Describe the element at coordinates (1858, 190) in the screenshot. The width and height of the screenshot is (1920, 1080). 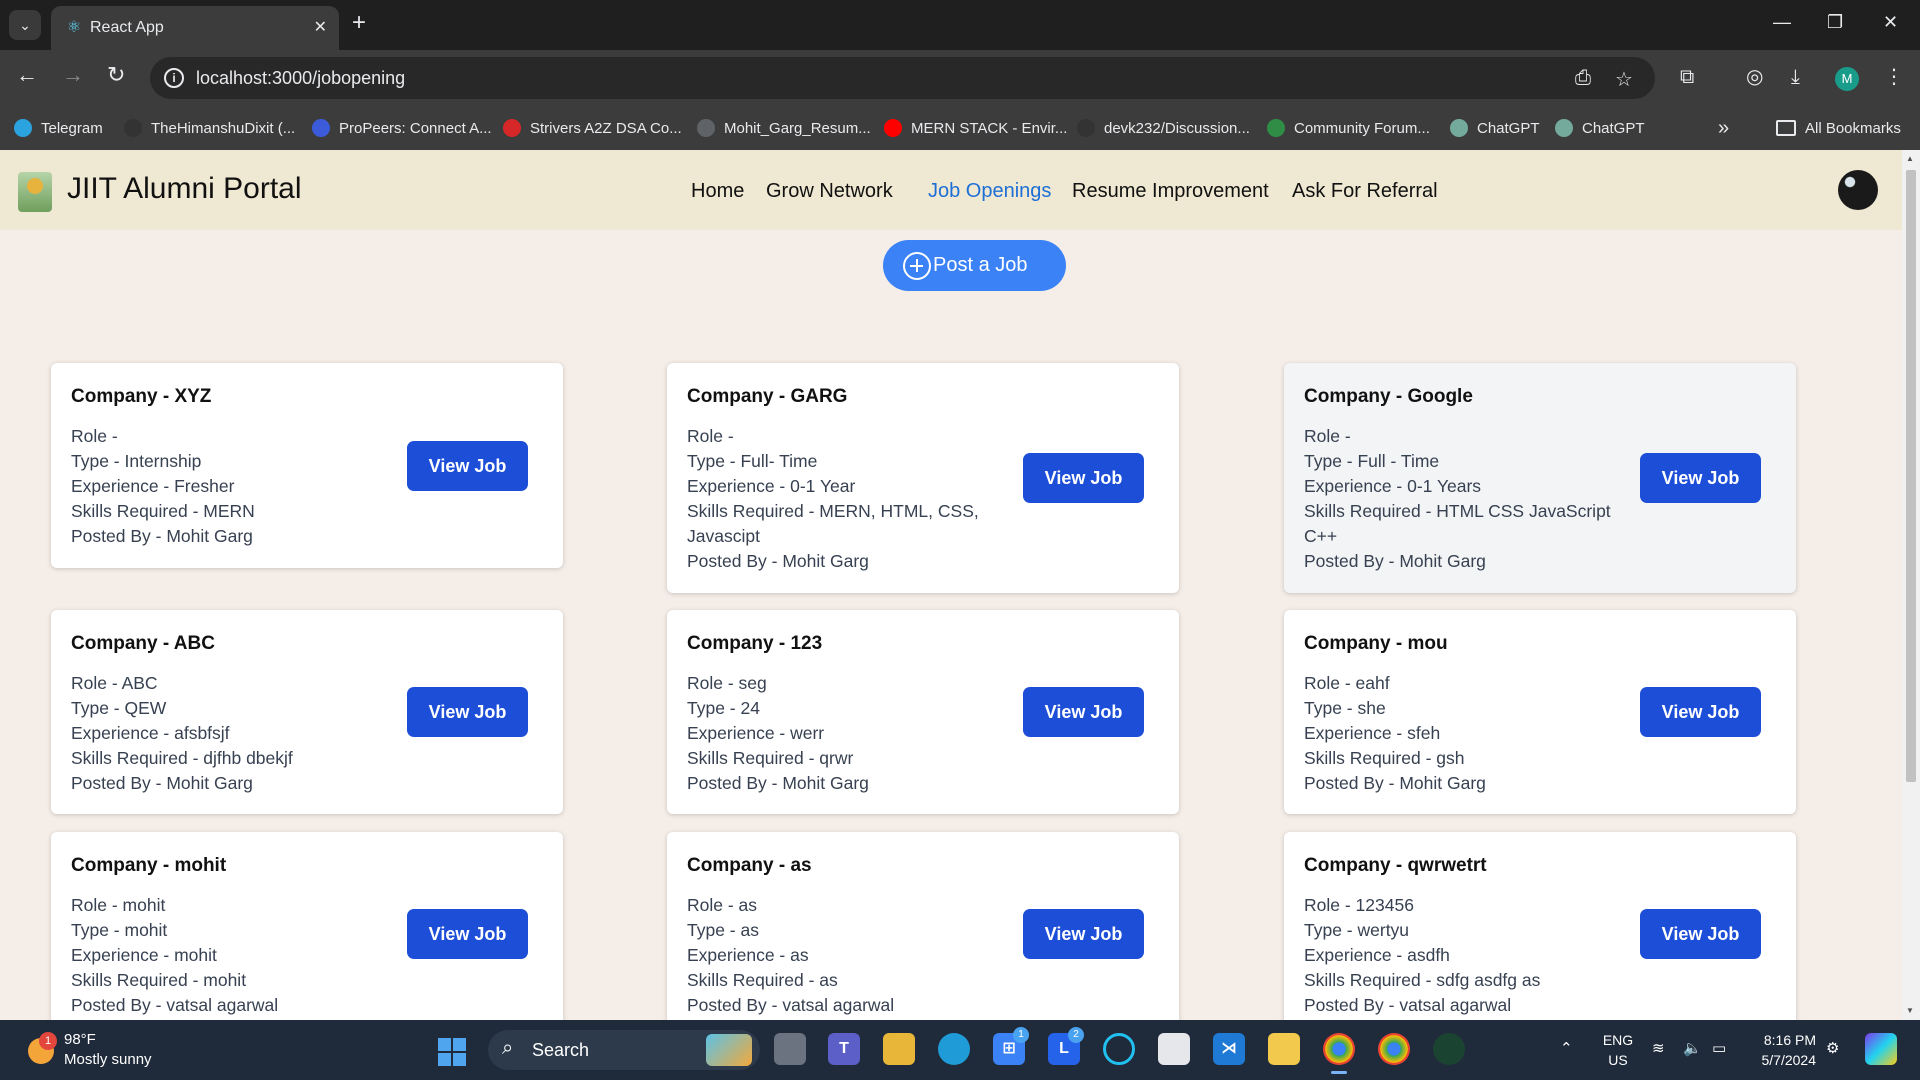
I see `user-avatar` at that location.